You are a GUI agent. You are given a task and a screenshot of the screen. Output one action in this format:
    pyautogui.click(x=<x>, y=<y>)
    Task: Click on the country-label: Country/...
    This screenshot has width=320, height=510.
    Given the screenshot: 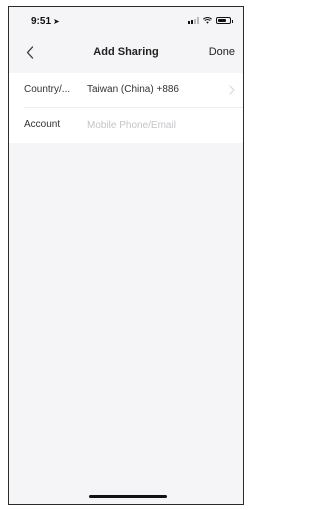 What is the action you would take?
    pyautogui.click(x=47, y=89)
    